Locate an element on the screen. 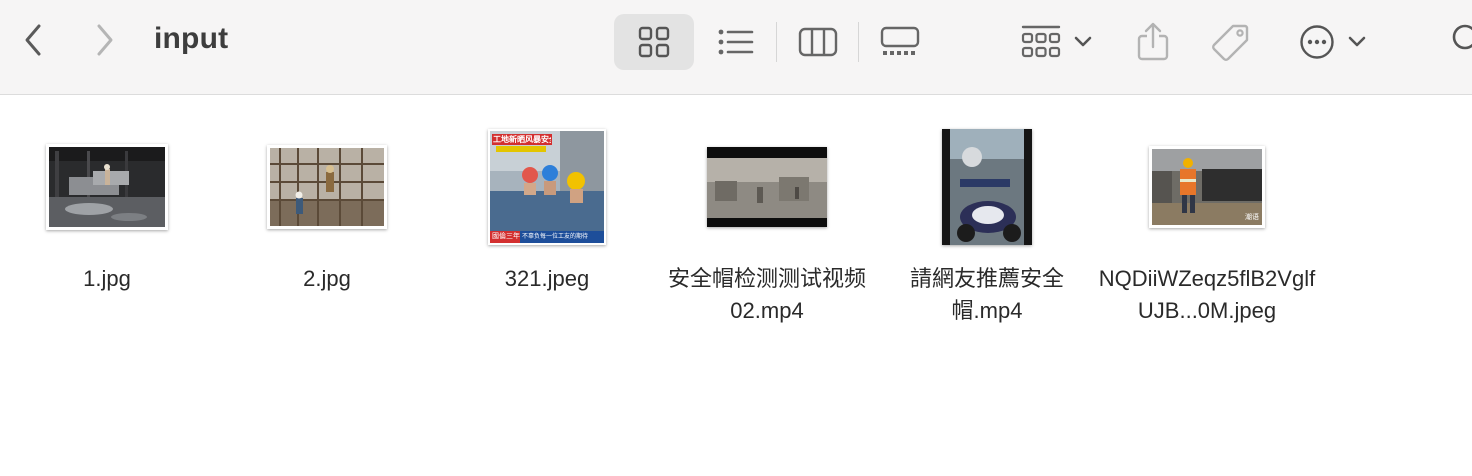  columns-icon is located at coordinates (818, 42).